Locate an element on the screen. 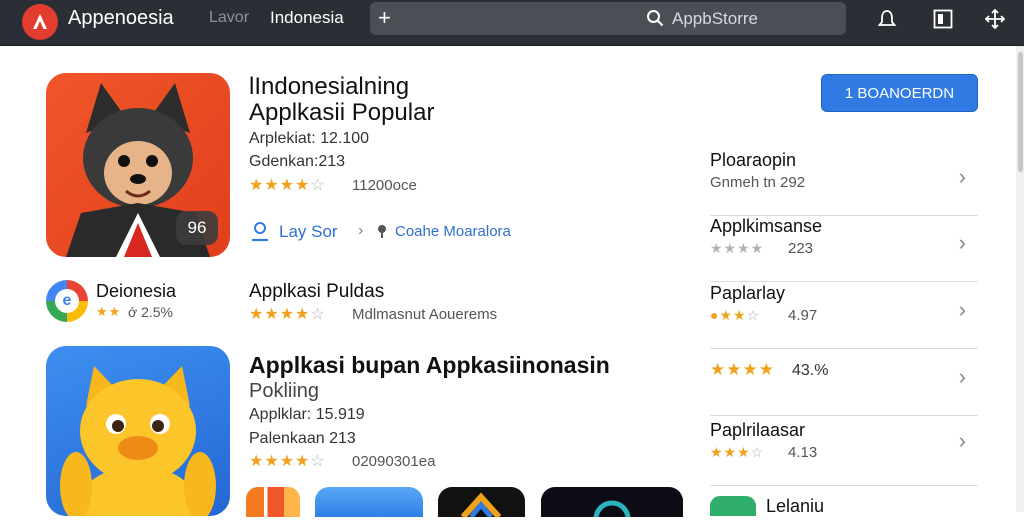  search-input: AppbStorre is located at coordinates (715, 19).